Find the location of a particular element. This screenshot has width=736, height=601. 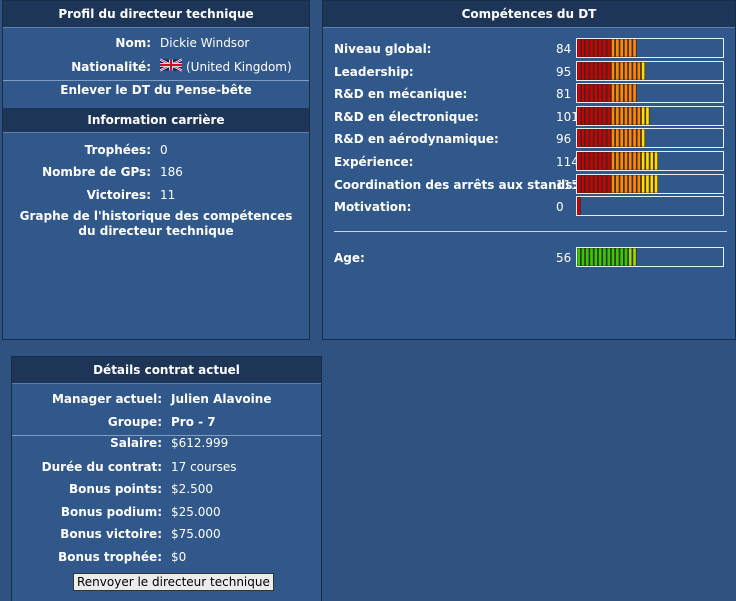

nationality-value: (United Kingdom) is located at coordinates (239, 67).